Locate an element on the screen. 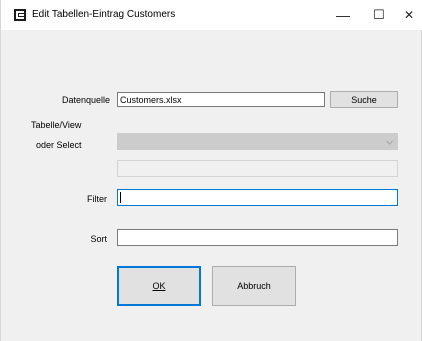  suche-button-label: Suche is located at coordinates (364, 99).